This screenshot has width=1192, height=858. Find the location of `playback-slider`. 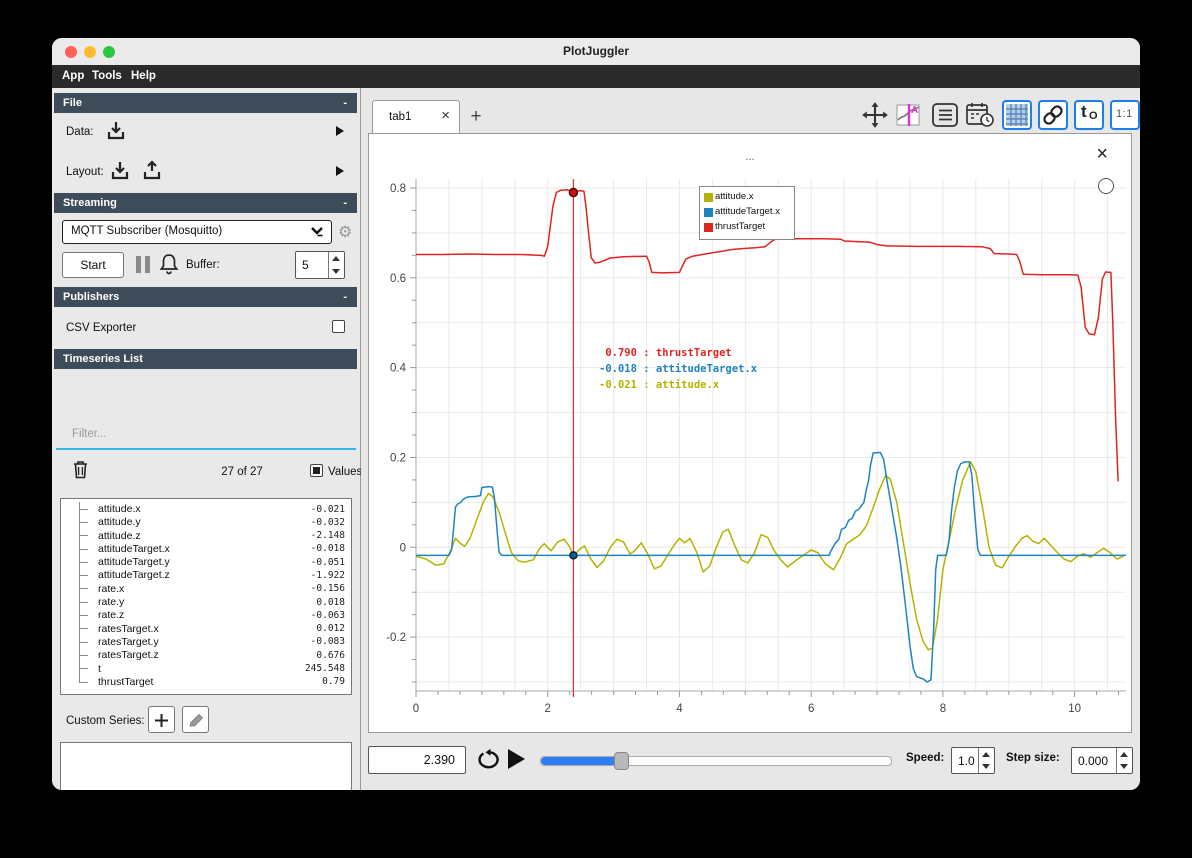

playback-slider is located at coordinates (716, 761).